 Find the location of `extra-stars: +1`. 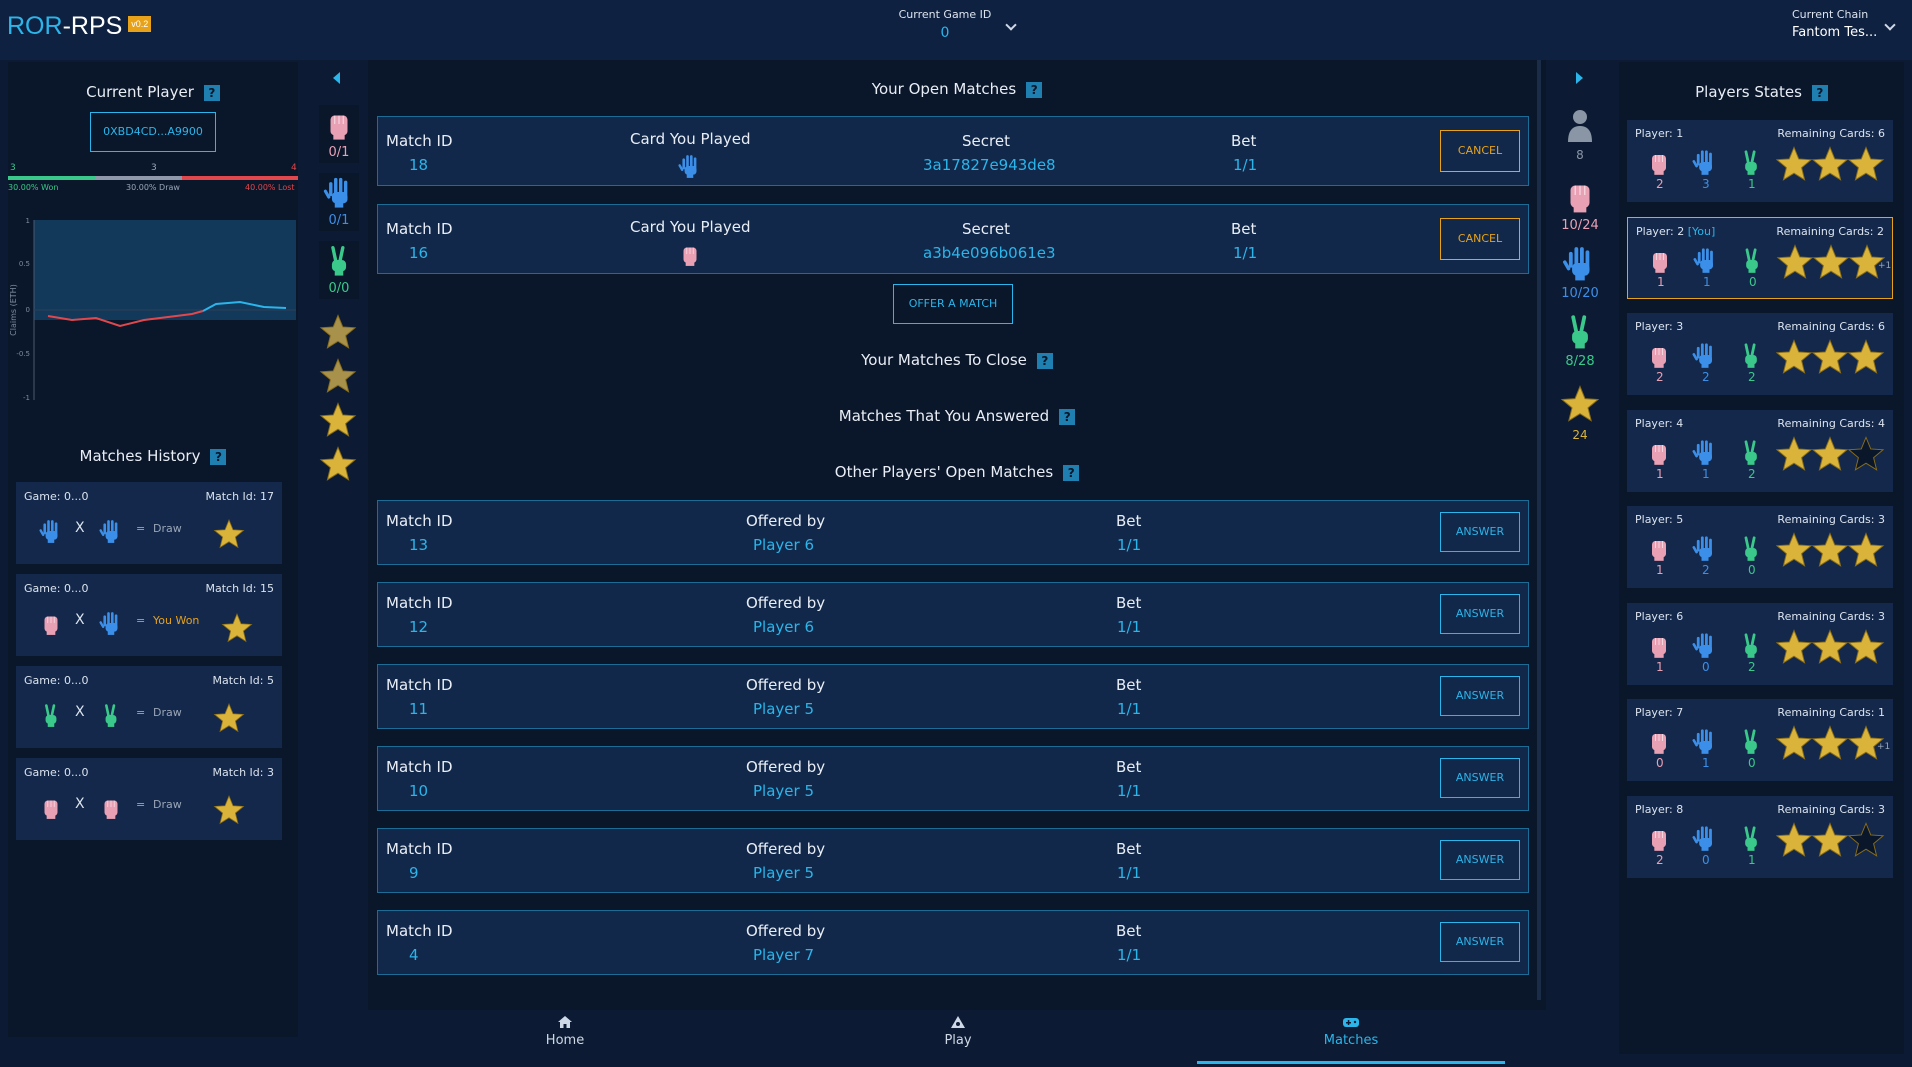

extra-stars: +1 is located at coordinates (1884, 747).